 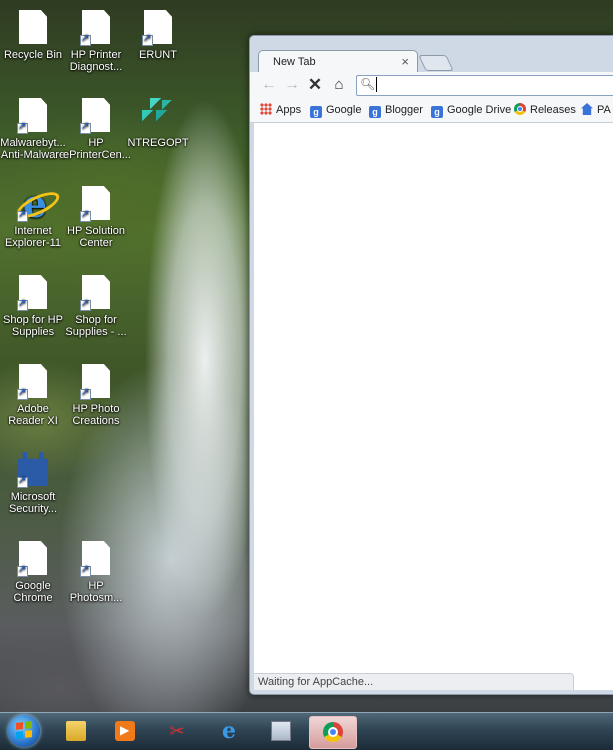 What do you see at coordinates (33, 470) in the screenshot?
I see `security-castle-icon` at bounding box center [33, 470].